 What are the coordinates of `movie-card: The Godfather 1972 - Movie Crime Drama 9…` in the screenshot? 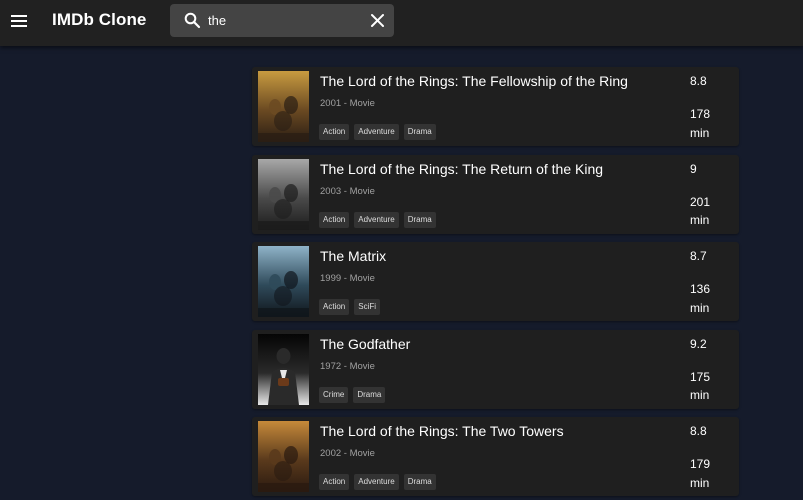 It's located at (495, 369).